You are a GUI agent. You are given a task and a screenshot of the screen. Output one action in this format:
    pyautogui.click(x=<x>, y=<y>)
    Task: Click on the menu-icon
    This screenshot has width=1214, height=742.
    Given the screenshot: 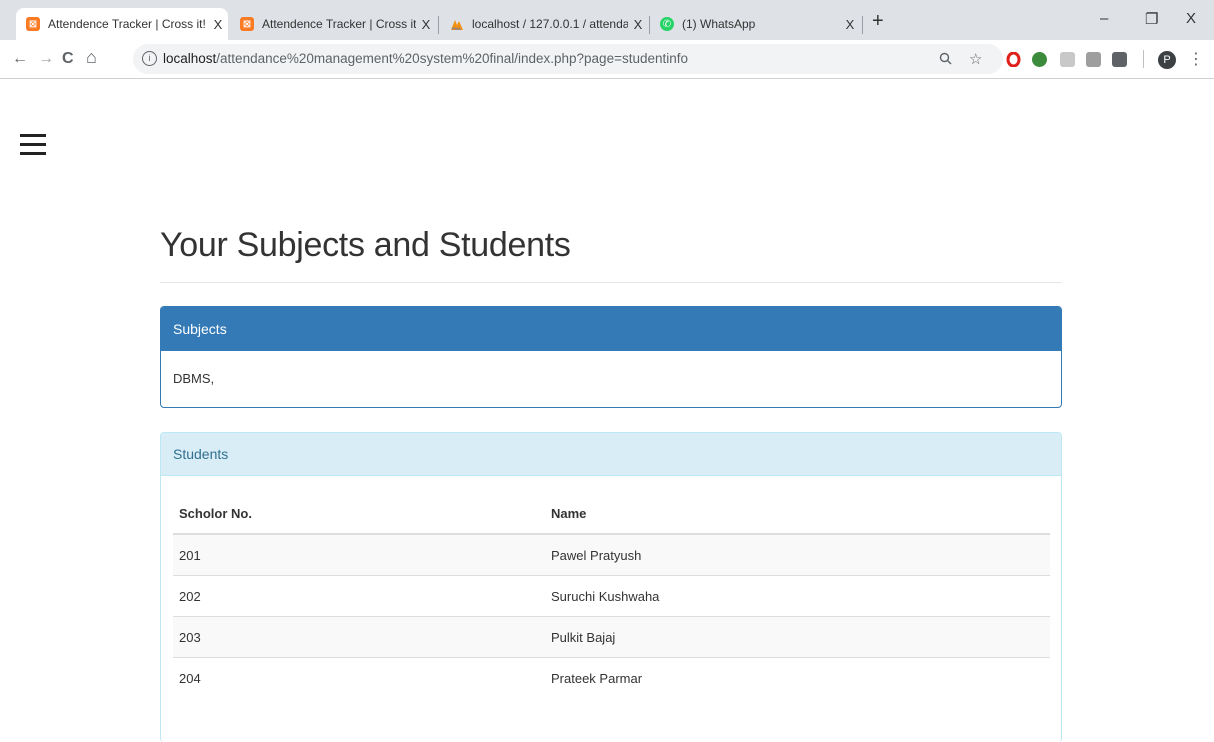 What is the action you would take?
    pyautogui.click(x=33, y=145)
    